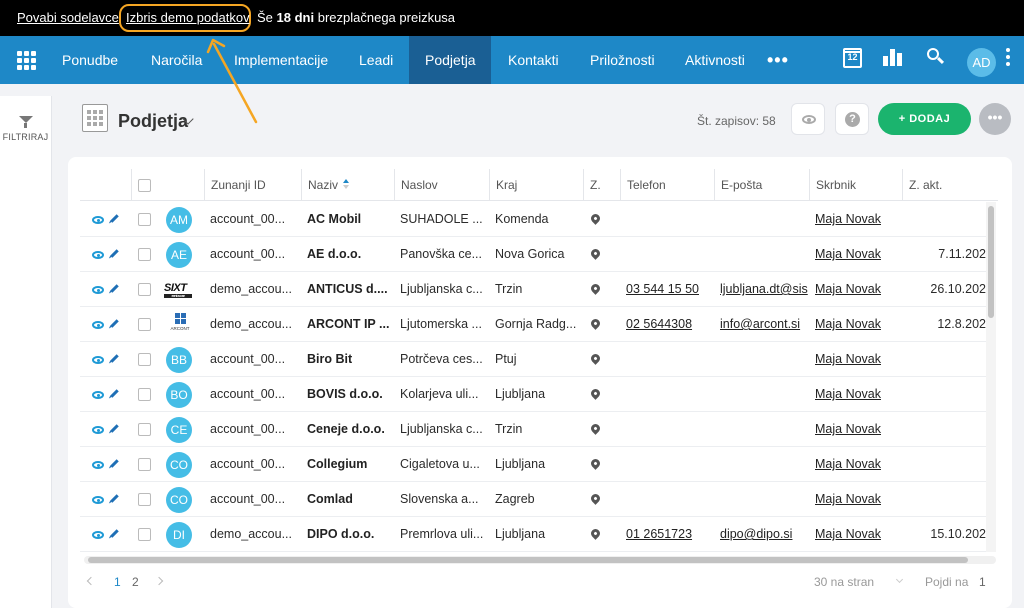  I want to click on nav-kebab-icon, so click(1008, 58).